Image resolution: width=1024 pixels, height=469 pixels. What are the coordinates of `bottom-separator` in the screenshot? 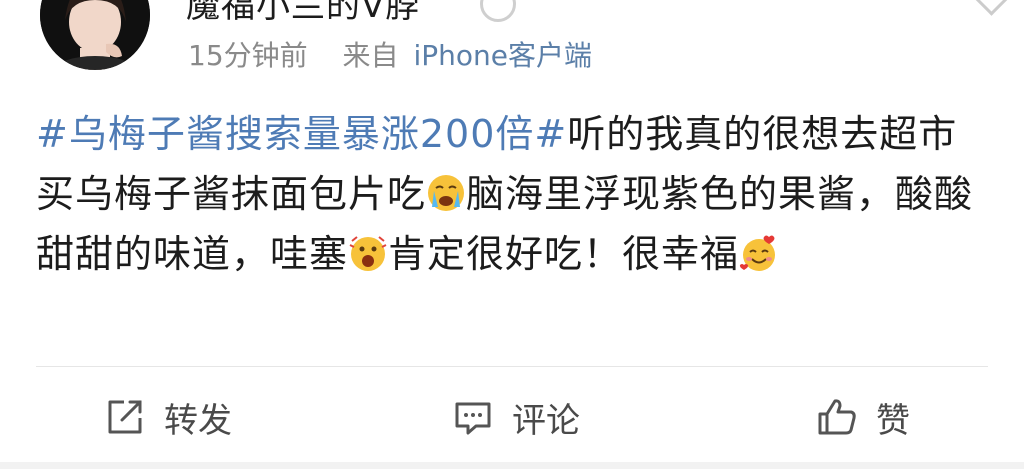 It's located at (512, 465).